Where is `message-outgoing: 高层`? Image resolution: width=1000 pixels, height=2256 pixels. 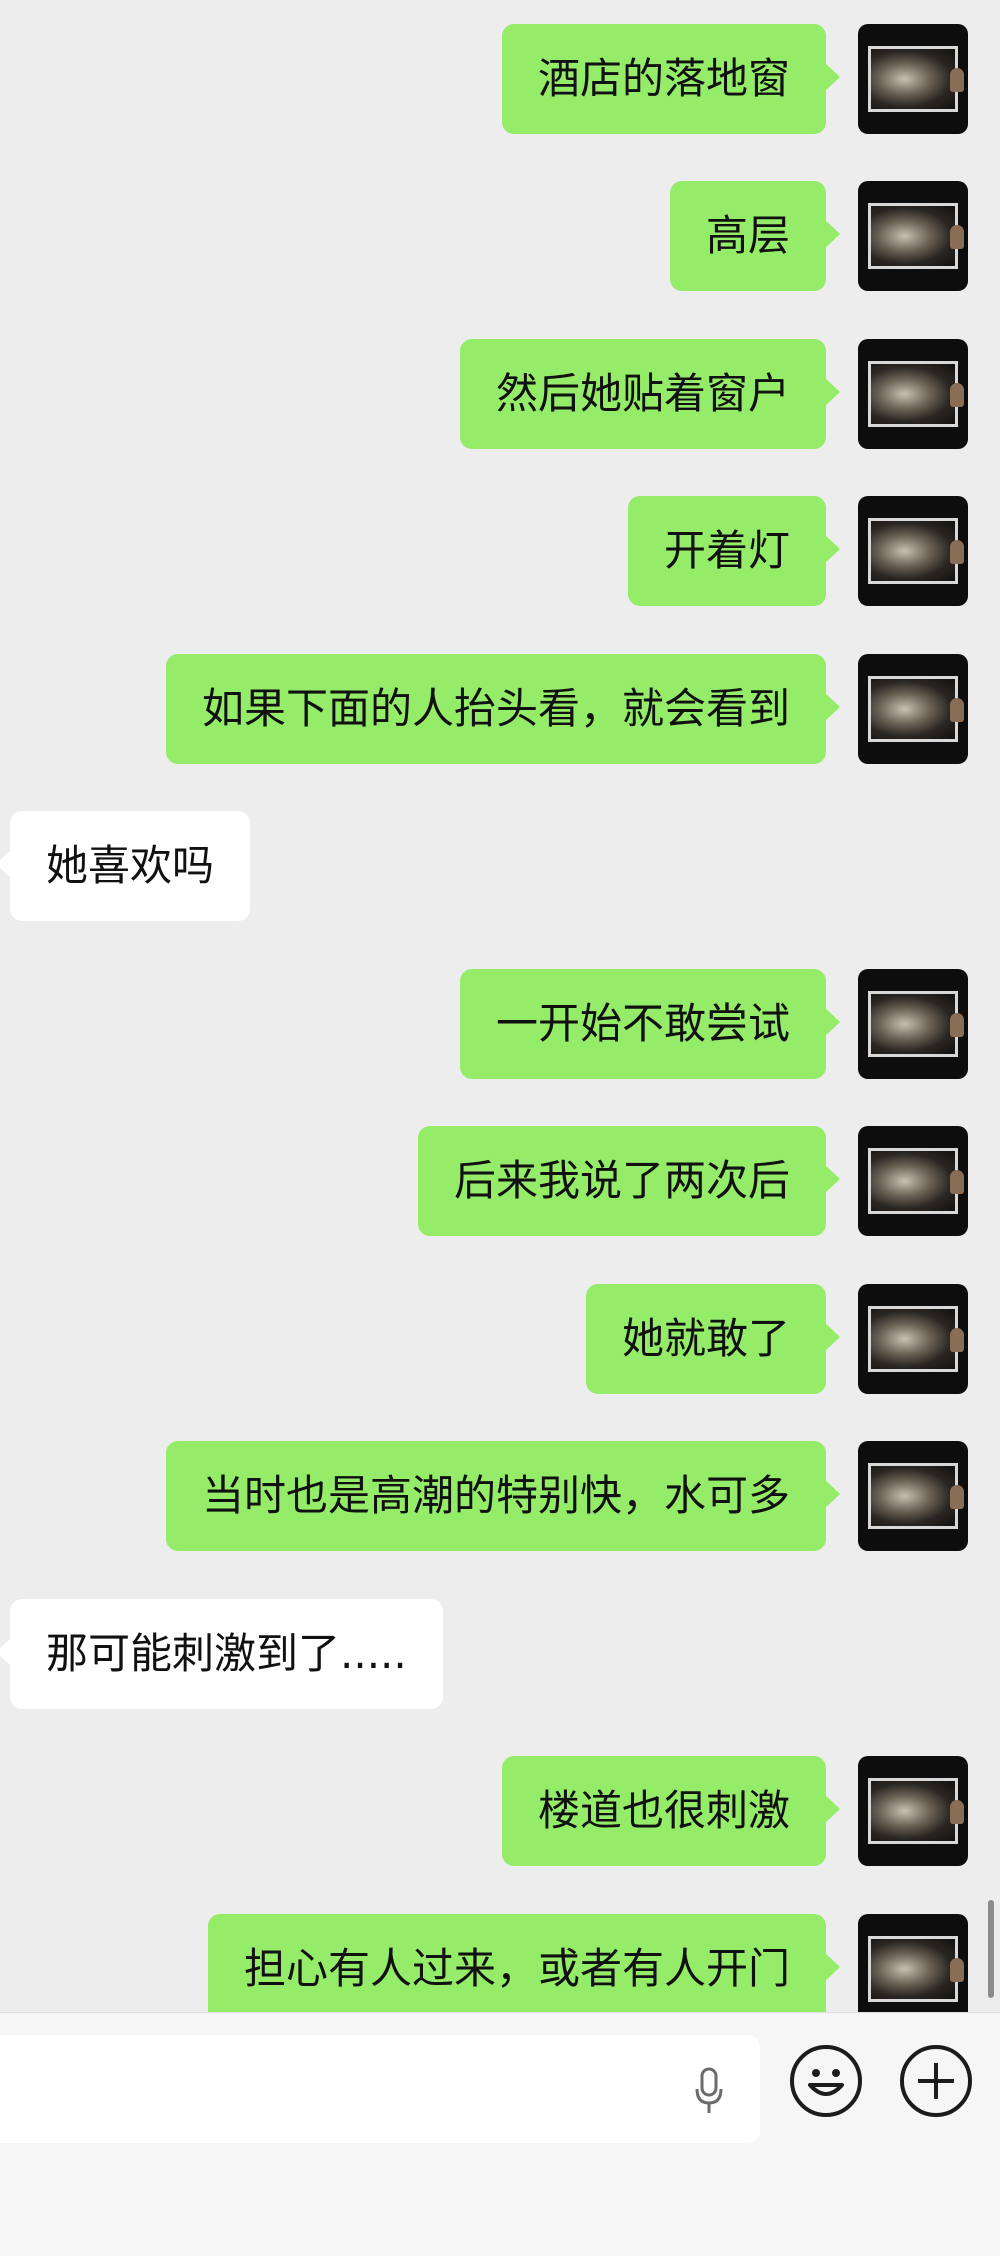
message-outgoing: 高层 is located at coordinates (818, 236).